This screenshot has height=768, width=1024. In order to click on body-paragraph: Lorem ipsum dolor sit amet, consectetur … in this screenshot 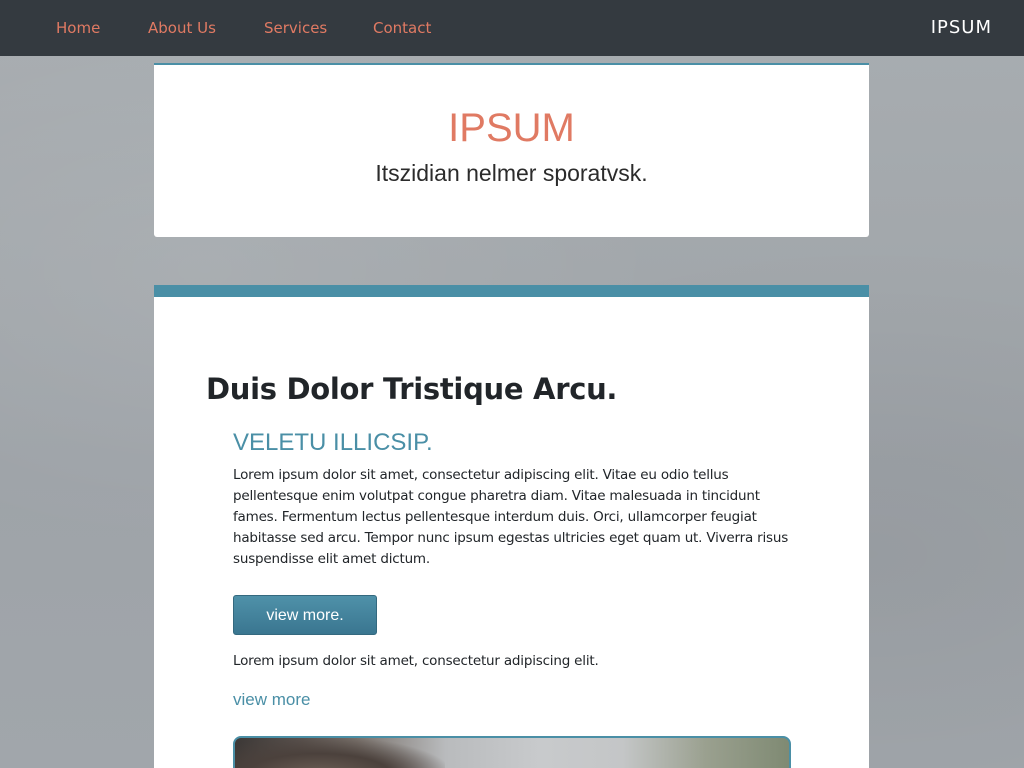, I will do `click(511, 517)`.